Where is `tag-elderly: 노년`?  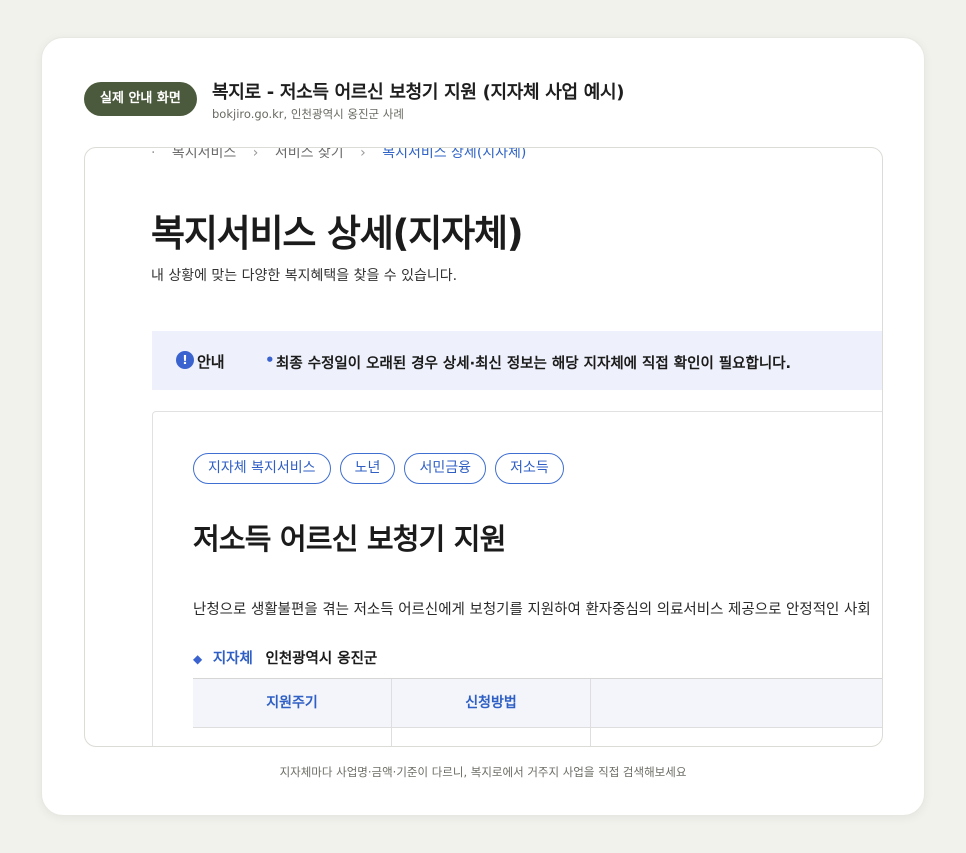 tag-elderly: 노년 is located at coordinates (367, 468).